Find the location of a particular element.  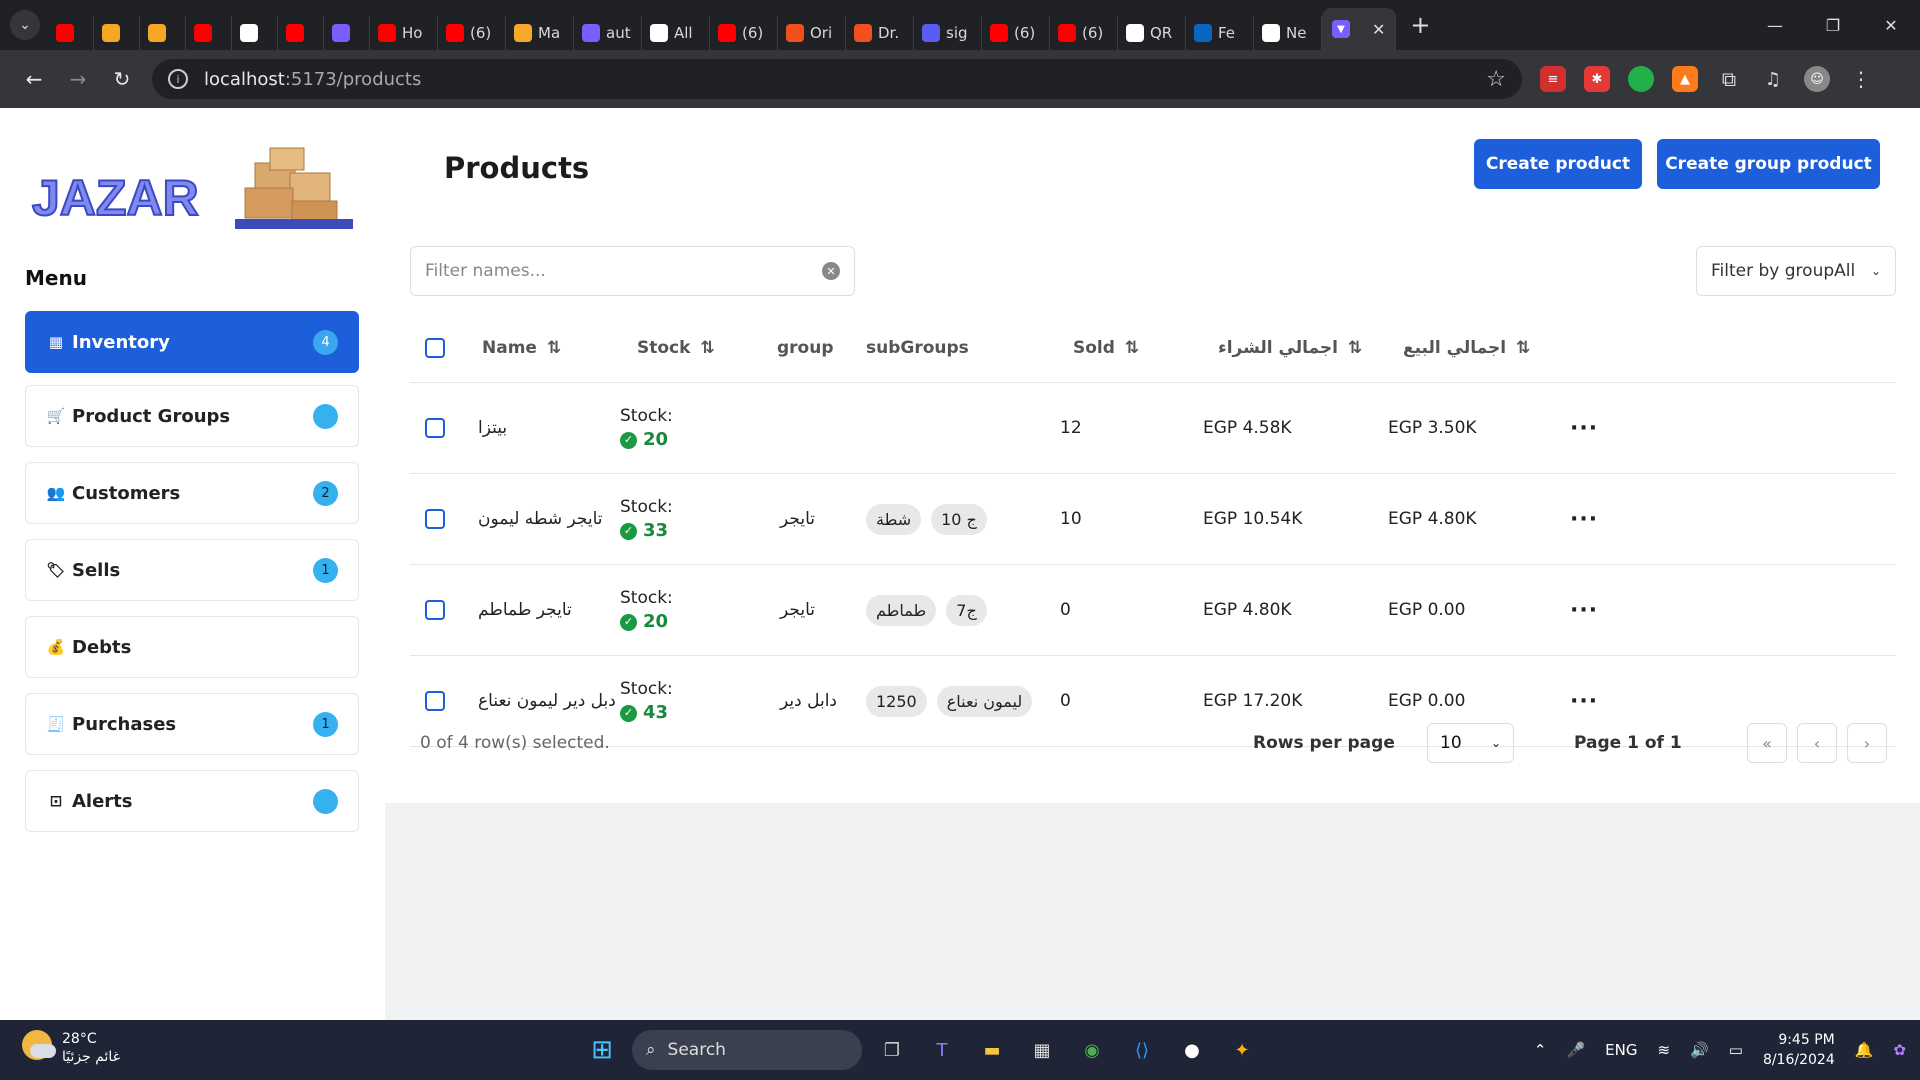

browser-tab-active: ▼ ✕ is located at coordinates (1359, 29).